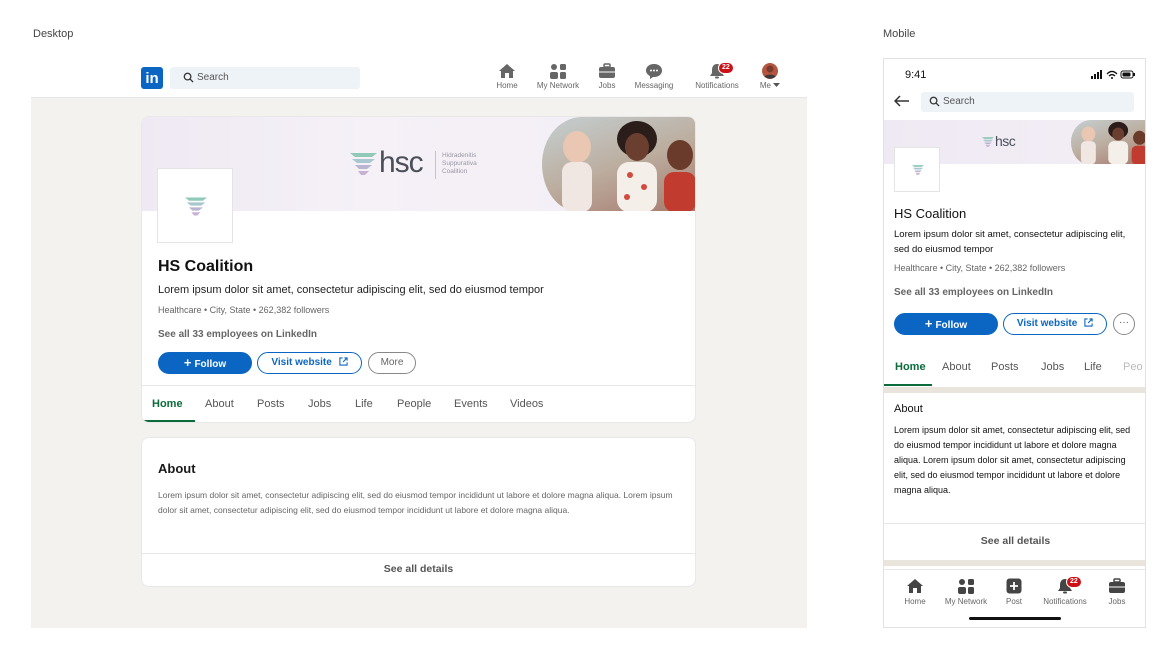  Describe the element at coordinates (1124, 324) in the screenshot. I see `more-options-button: ···` at that location.